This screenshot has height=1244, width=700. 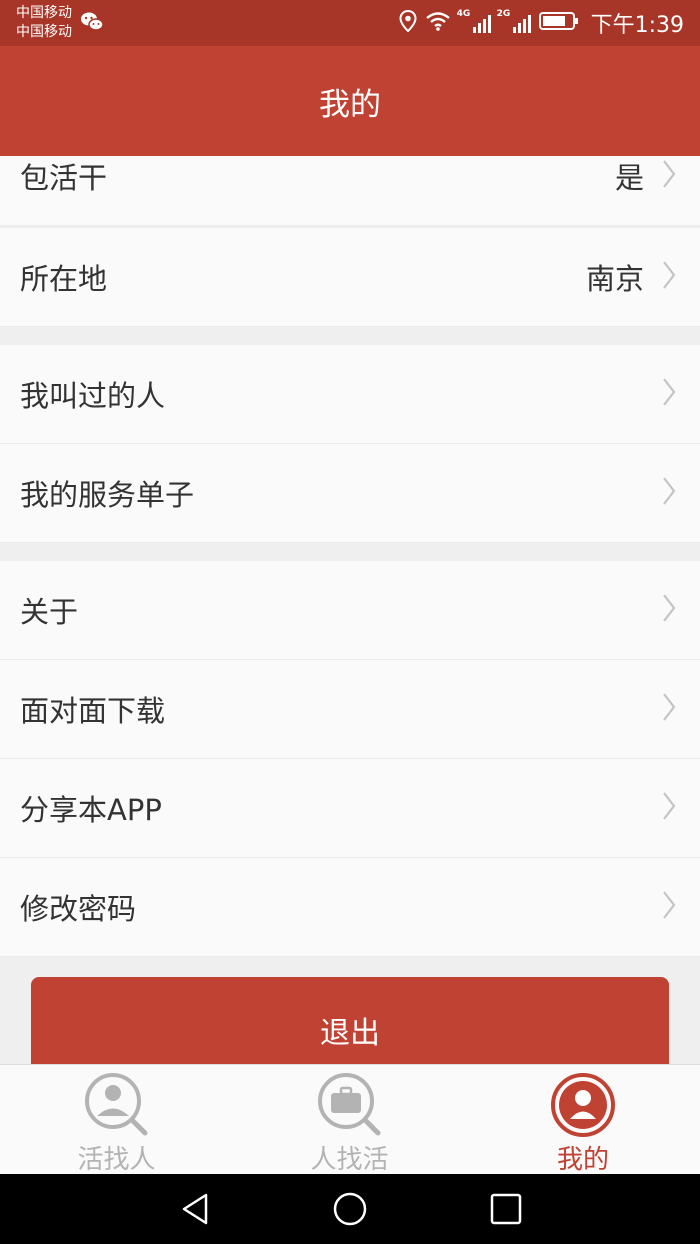 What do you see at coordinates (91, 810) in the screenshot?
I see `setting-label: 分享本APP` at bounding box center [91, 810].